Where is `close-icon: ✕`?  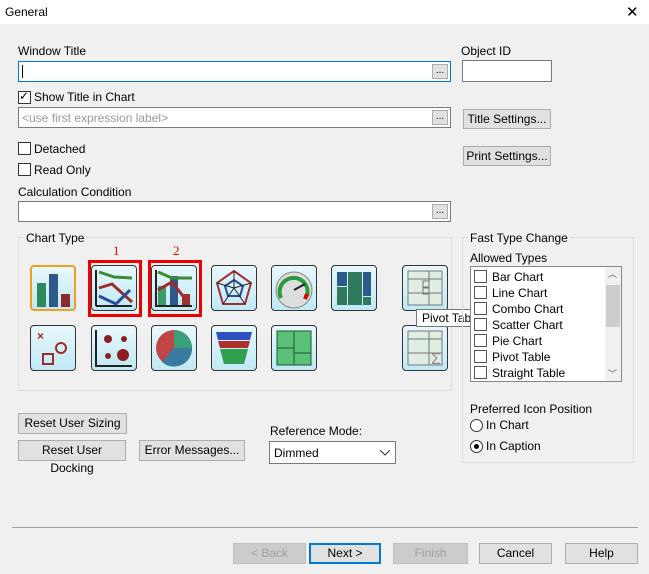 close-icon: ✕ is located at coordinates (632, 12).